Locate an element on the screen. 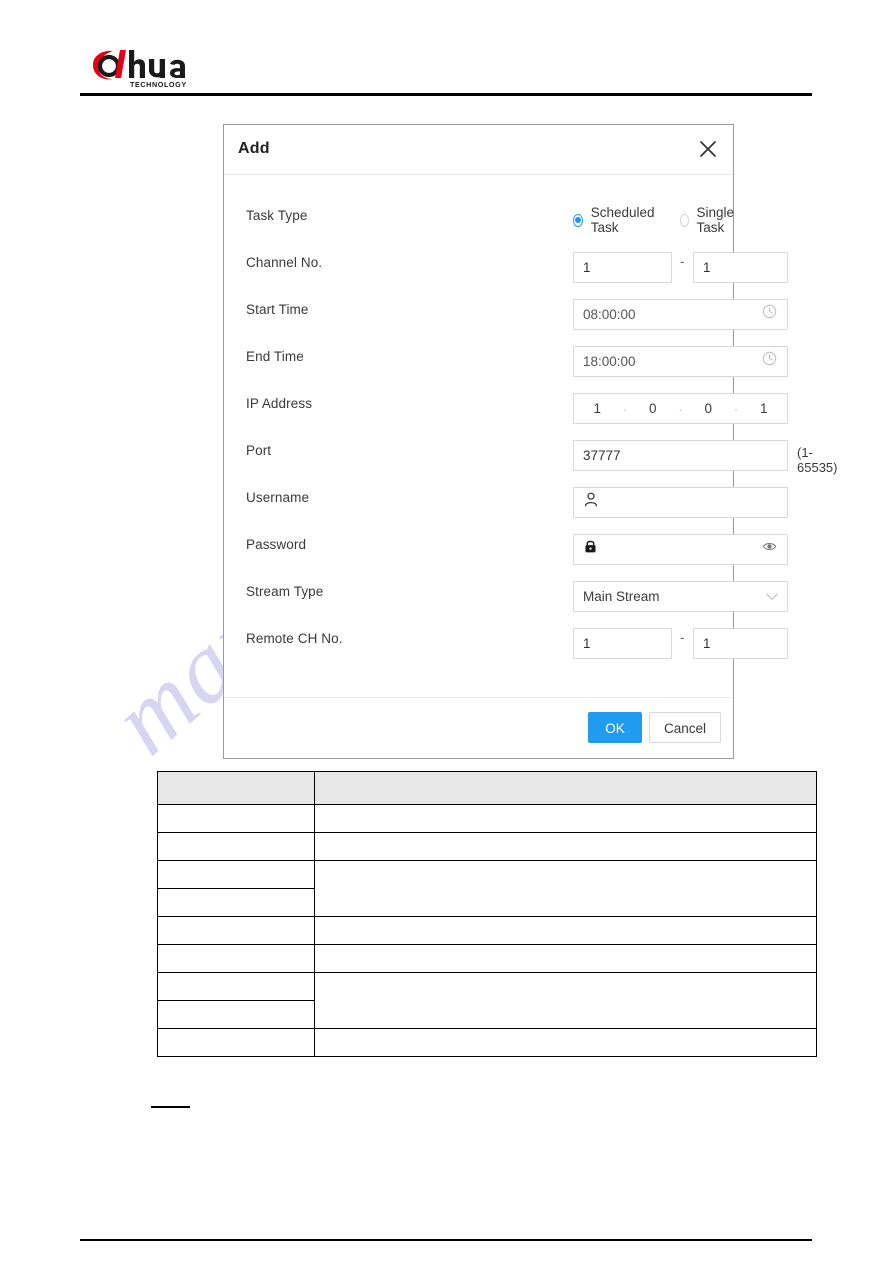  port-range-hint: (1-65535) is located at coordinates (817, 460).